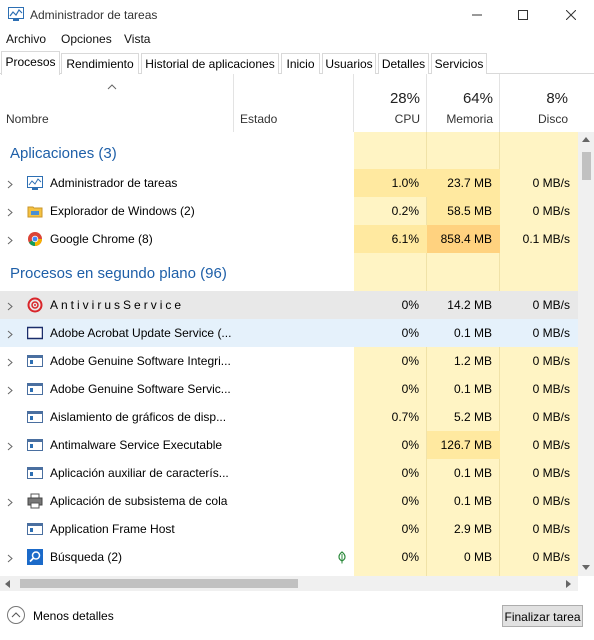 This screenshot has width=594, height=640. What do you see at coordinates (30, 63) in the screenshot?
I see `tab-procesos: Procesos` at bounding box center [30, 63].